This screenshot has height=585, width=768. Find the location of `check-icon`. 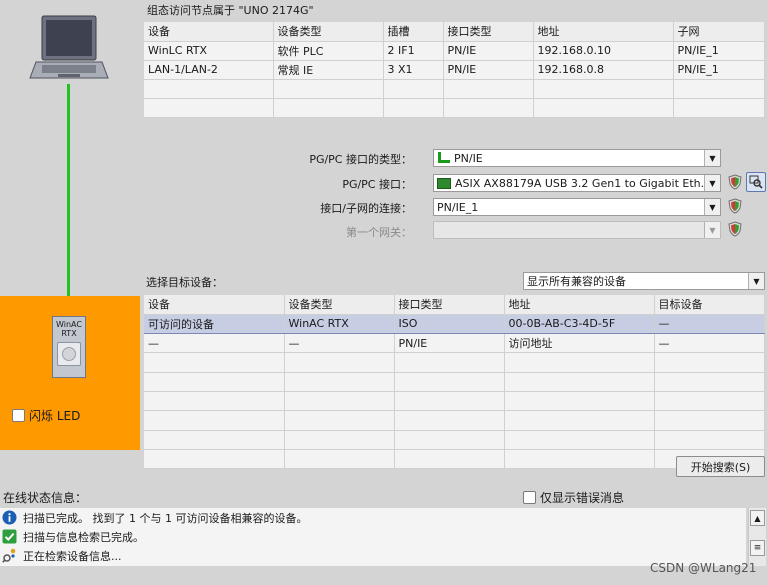

check-icon is located at coordinates (9, 536).